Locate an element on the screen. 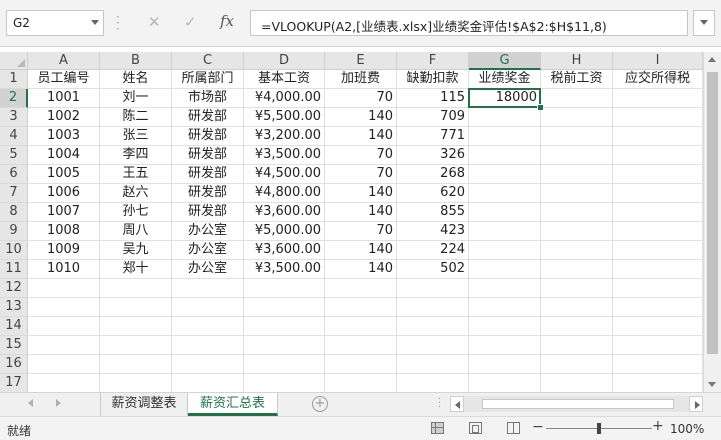  cell-a16 is located at coordinates (64, 364).